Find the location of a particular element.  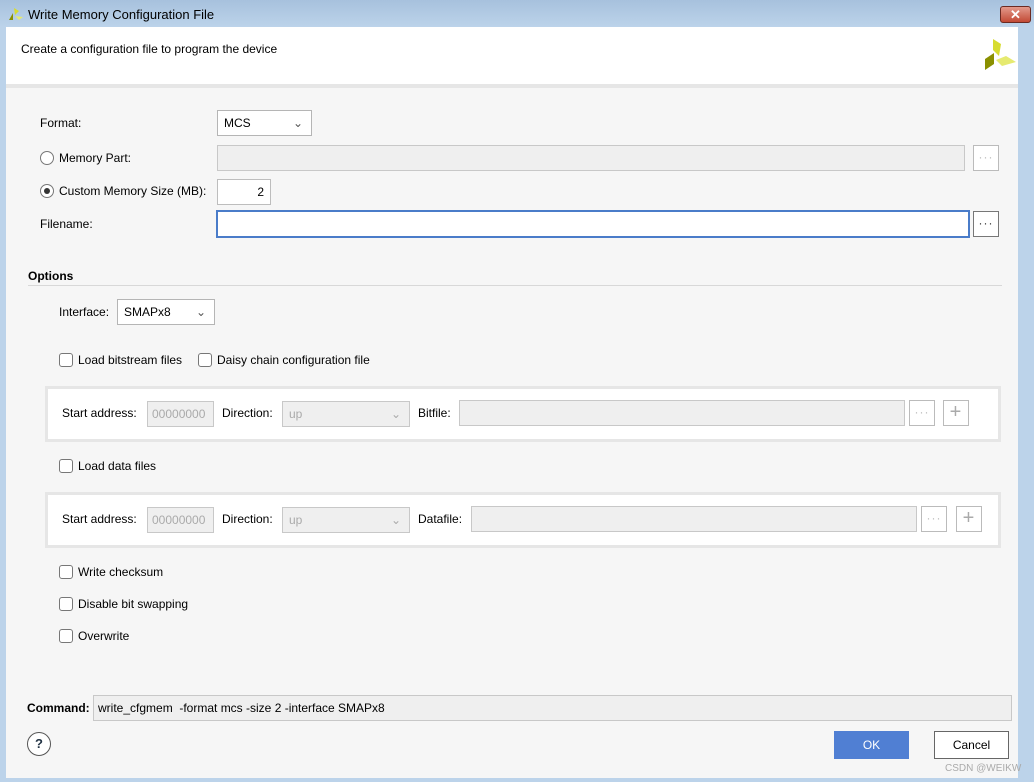

options-divider is located at coordinates (515, 285).